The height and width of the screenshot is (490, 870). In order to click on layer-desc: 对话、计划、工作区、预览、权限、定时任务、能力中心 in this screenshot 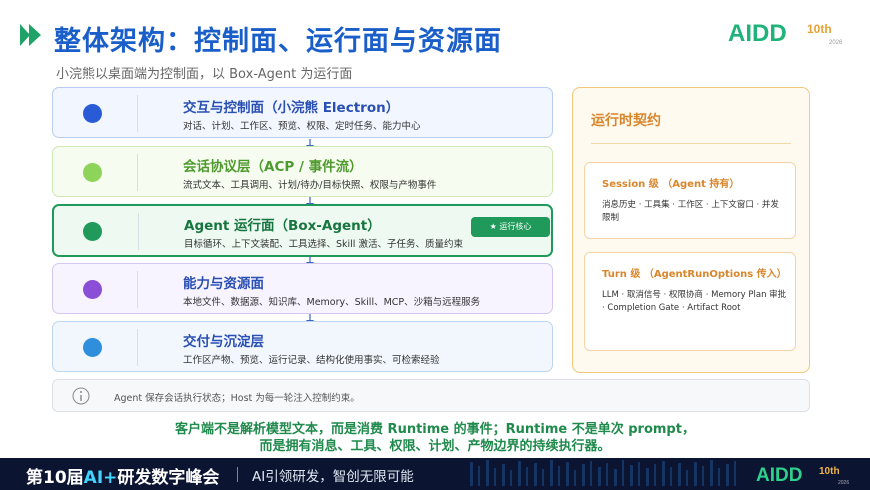, I will do `click(302, 126)`.